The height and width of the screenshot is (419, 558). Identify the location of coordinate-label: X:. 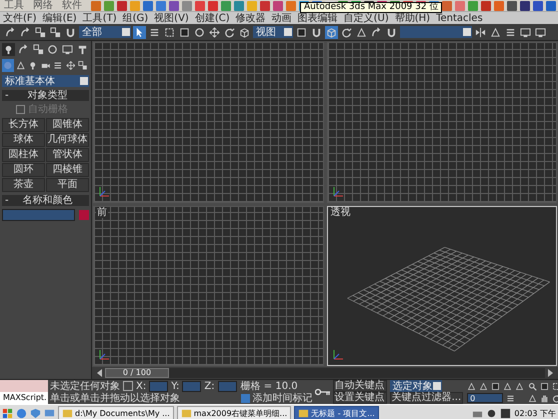
(141, 386).